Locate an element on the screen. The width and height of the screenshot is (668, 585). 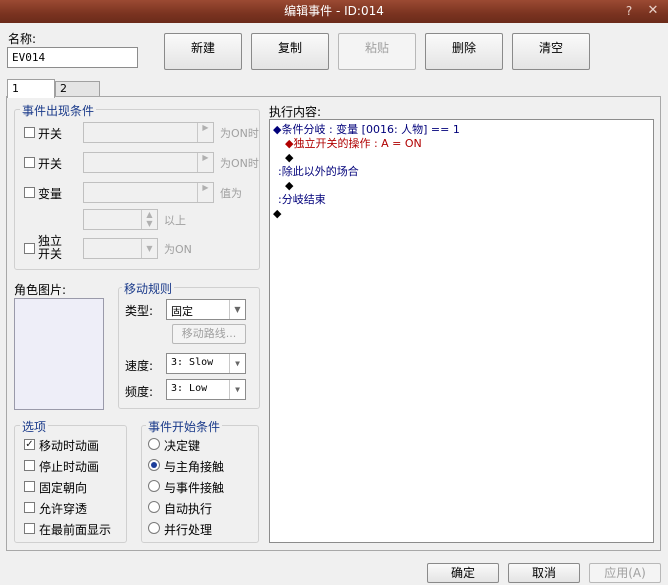
self-switch-label: 独立 开关 is located at coordinates (50, 247).